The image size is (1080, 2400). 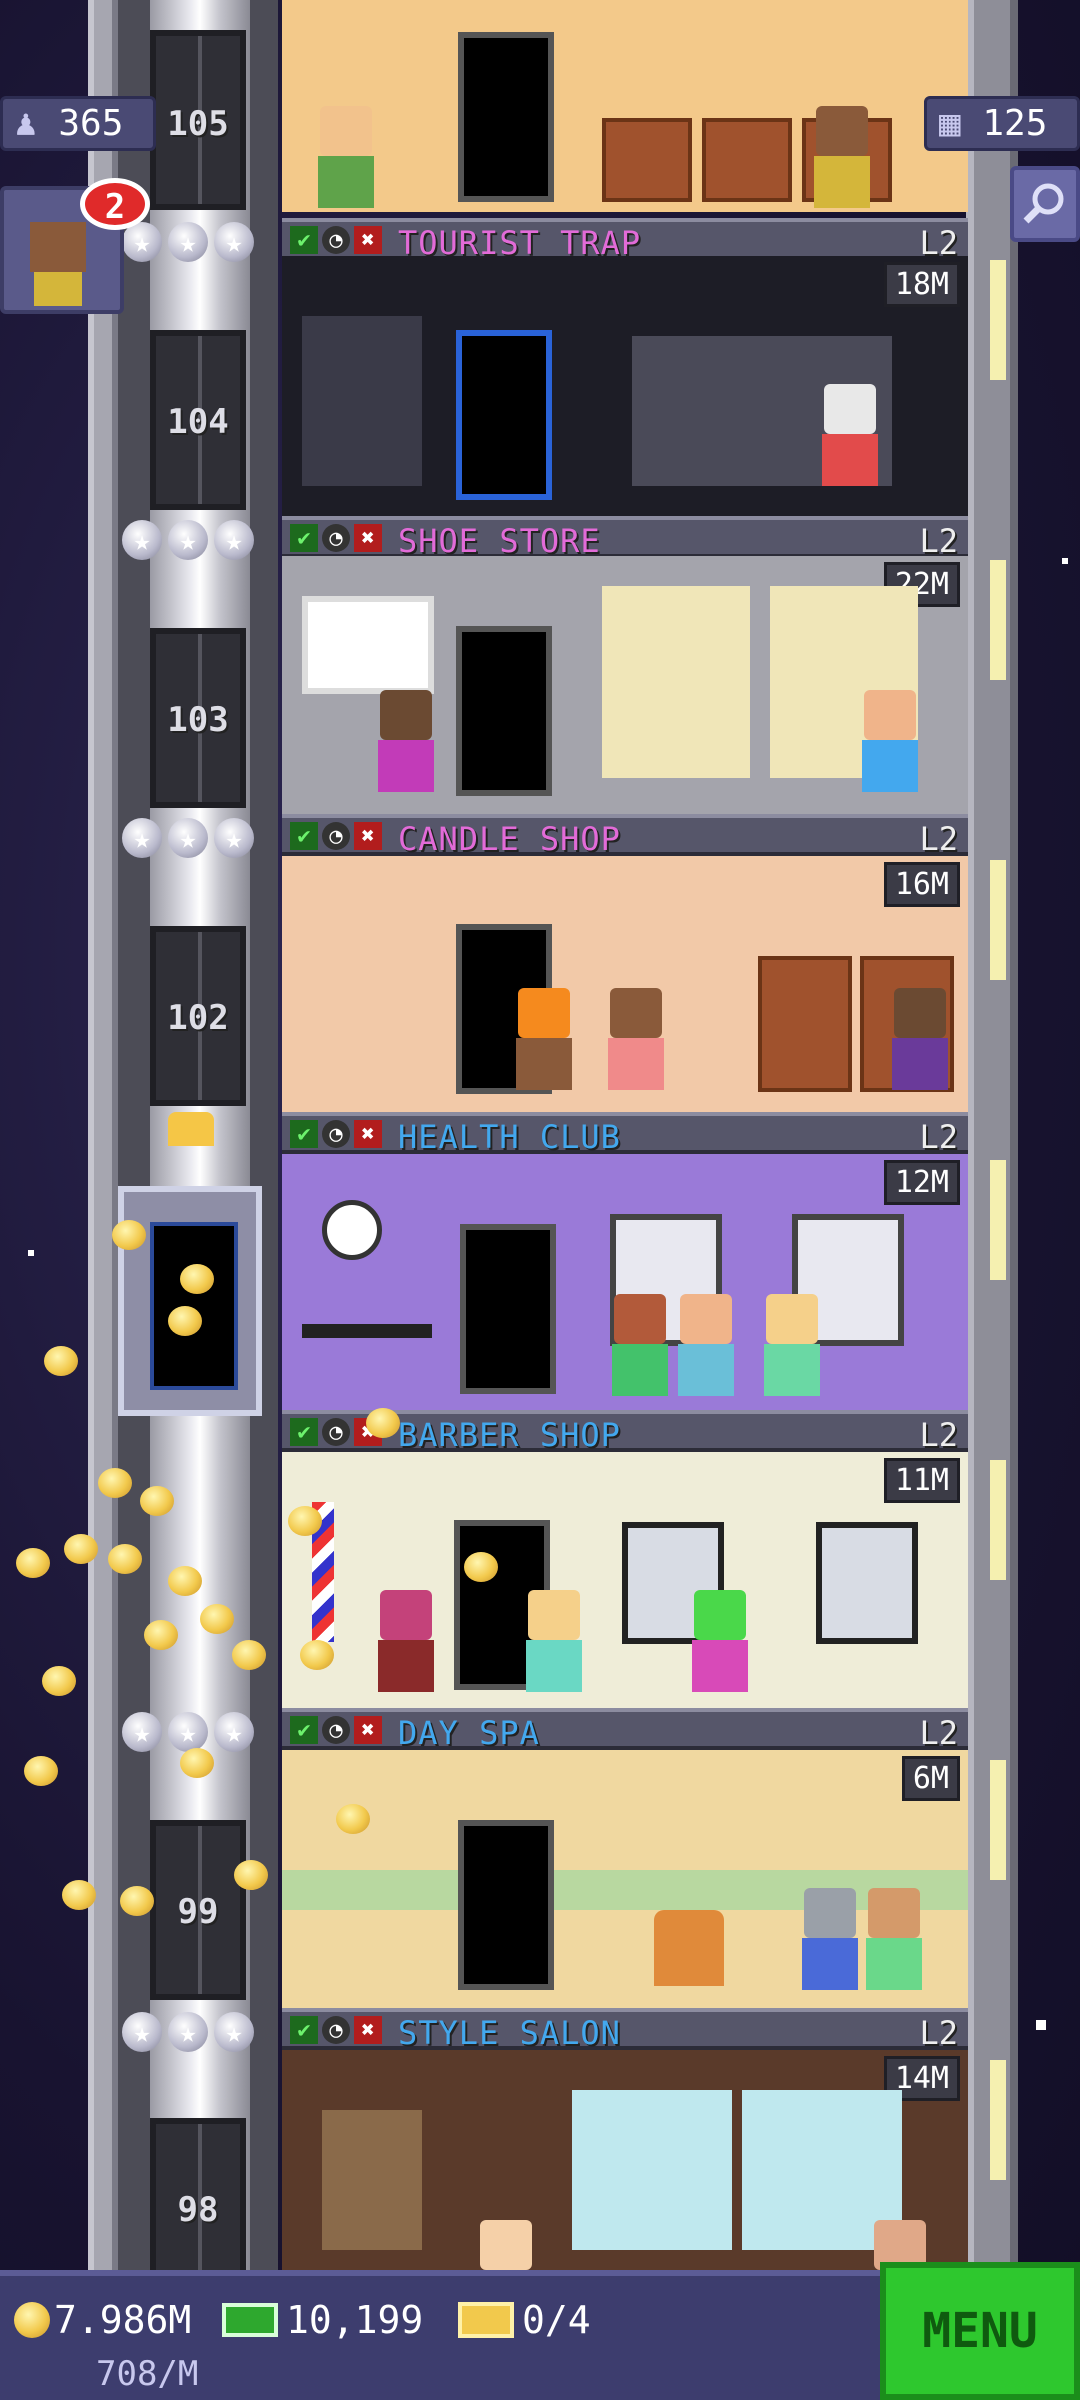 I want to click on bux-icon, so click(x=250, y=2320).